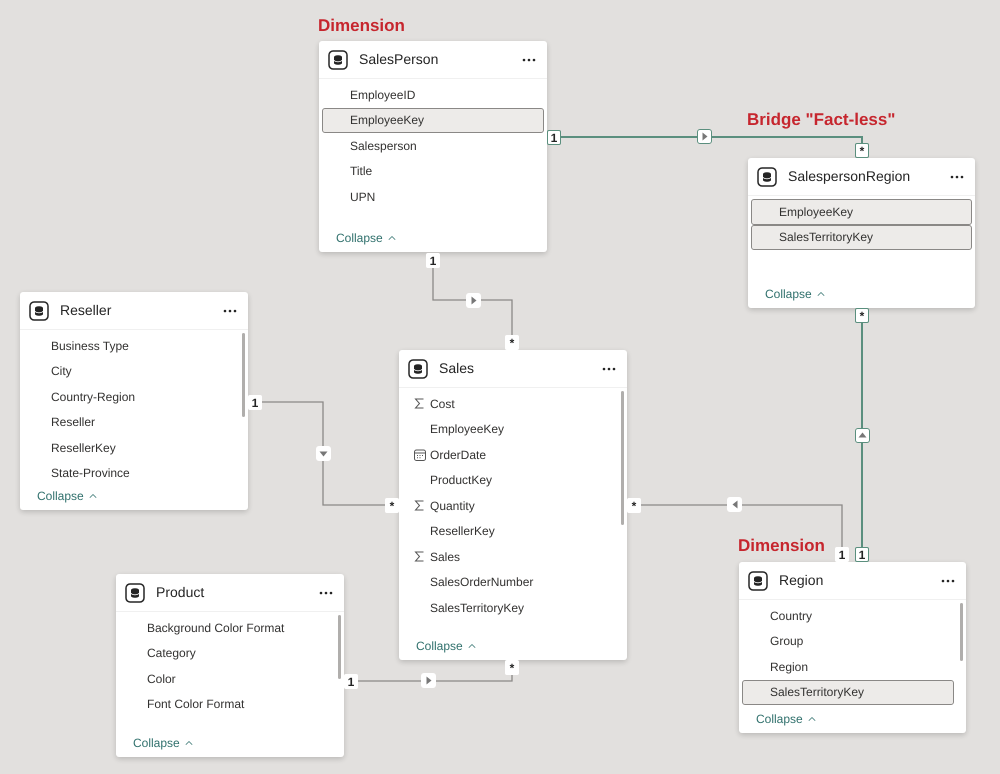 The image size is (1000, 774). Describe the element at coordinates (801, 580) in the screenshot. I see `table-name: Region` at that location.